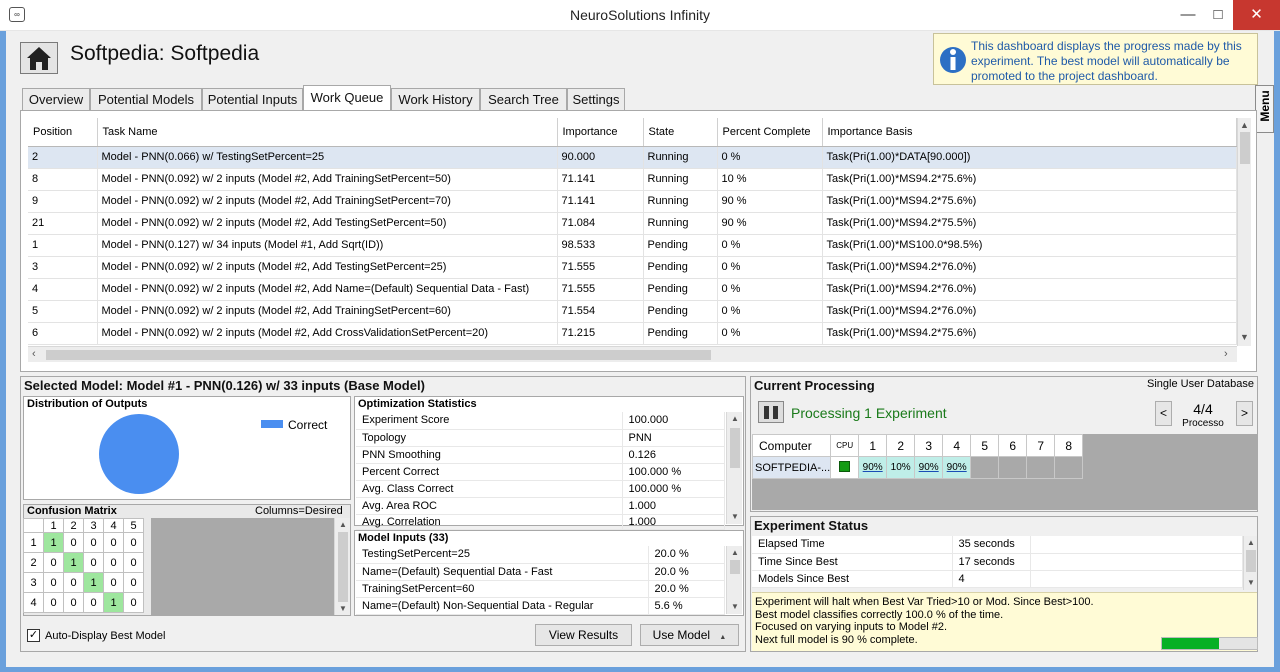  I want to click on queue-vertical-thumb, so click(1245, 148).